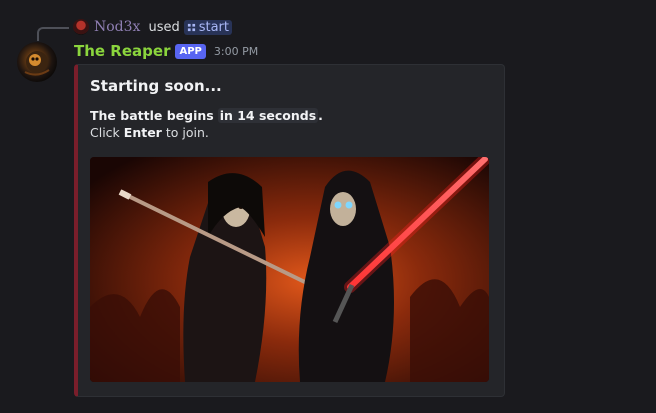 This screenshot has height=413, width=656. I want to click on slash-command-chip: start, so click(207, 27).